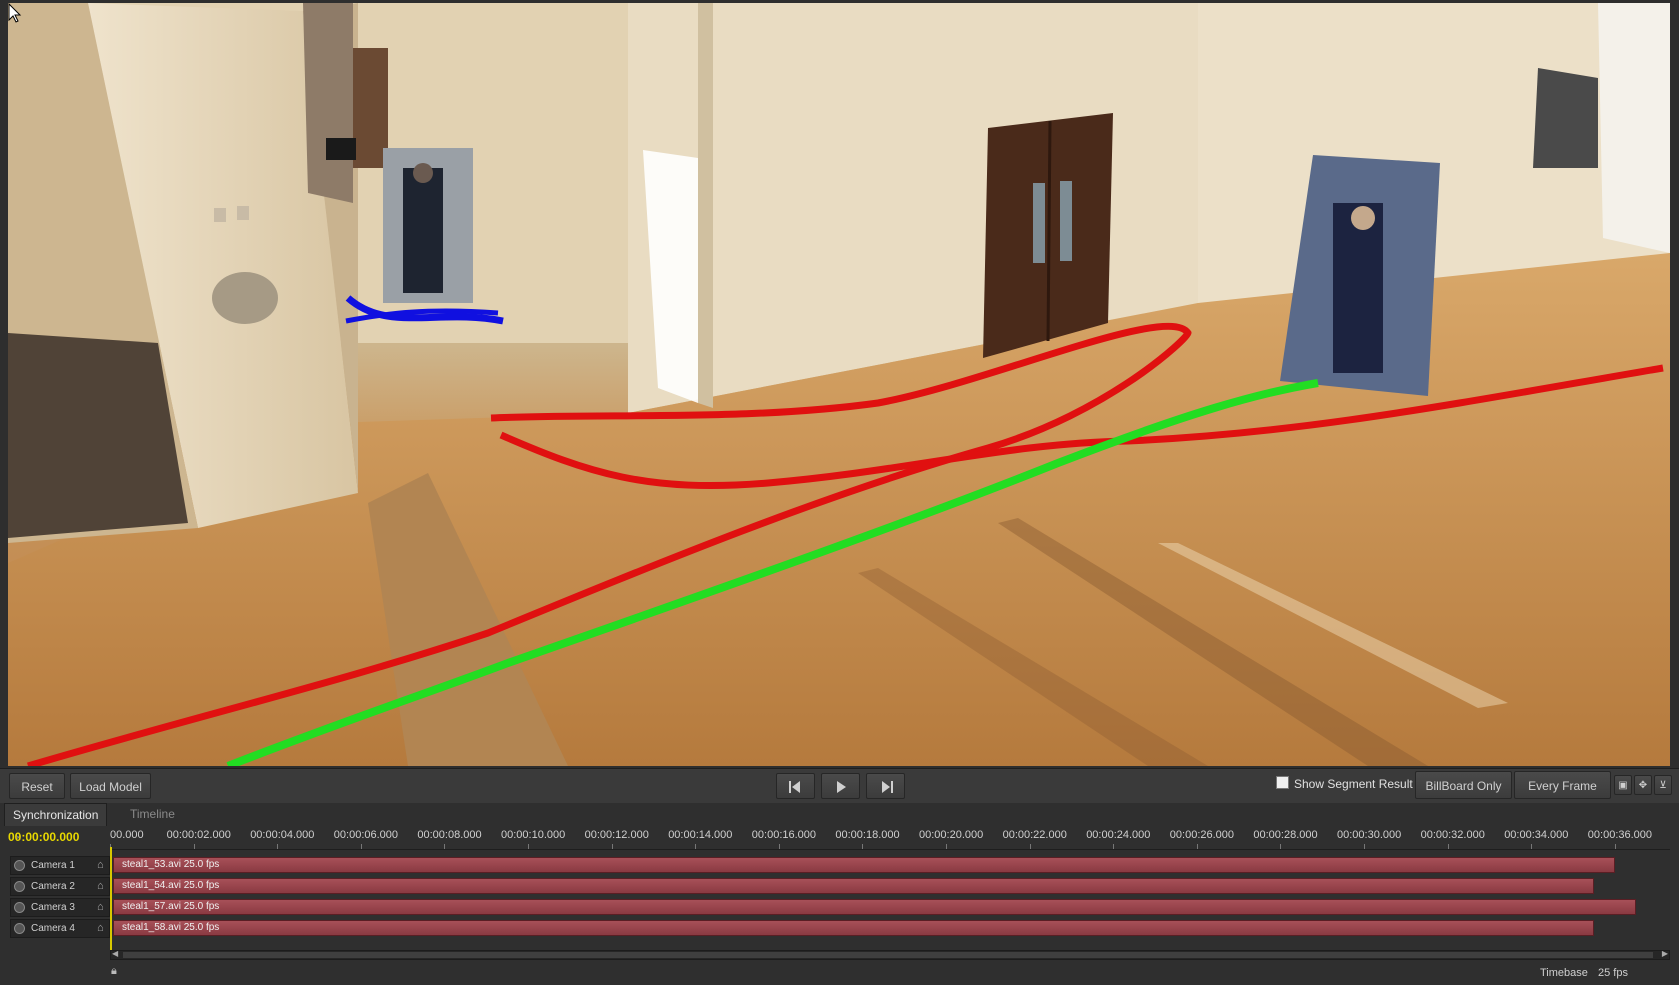 This screenshot has height=985, width=1679. What do you see at coordinates (700, 835) in the screenshot?
I see `ruler-tick-label: 00:00:14.000` at bounding box center [700, 835].